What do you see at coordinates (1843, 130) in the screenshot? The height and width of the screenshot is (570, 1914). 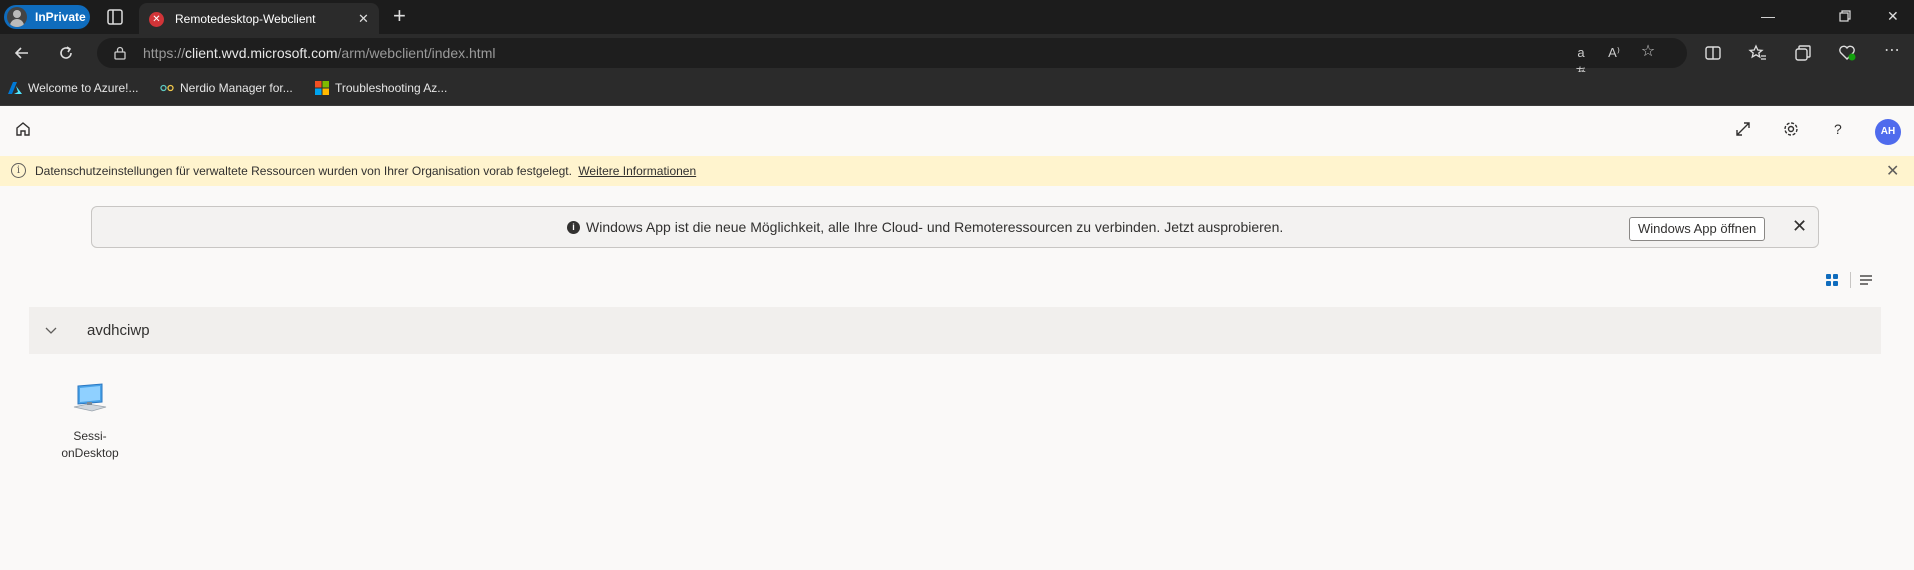 I see `help-icon: ?` at bounding box center [1843, 130].